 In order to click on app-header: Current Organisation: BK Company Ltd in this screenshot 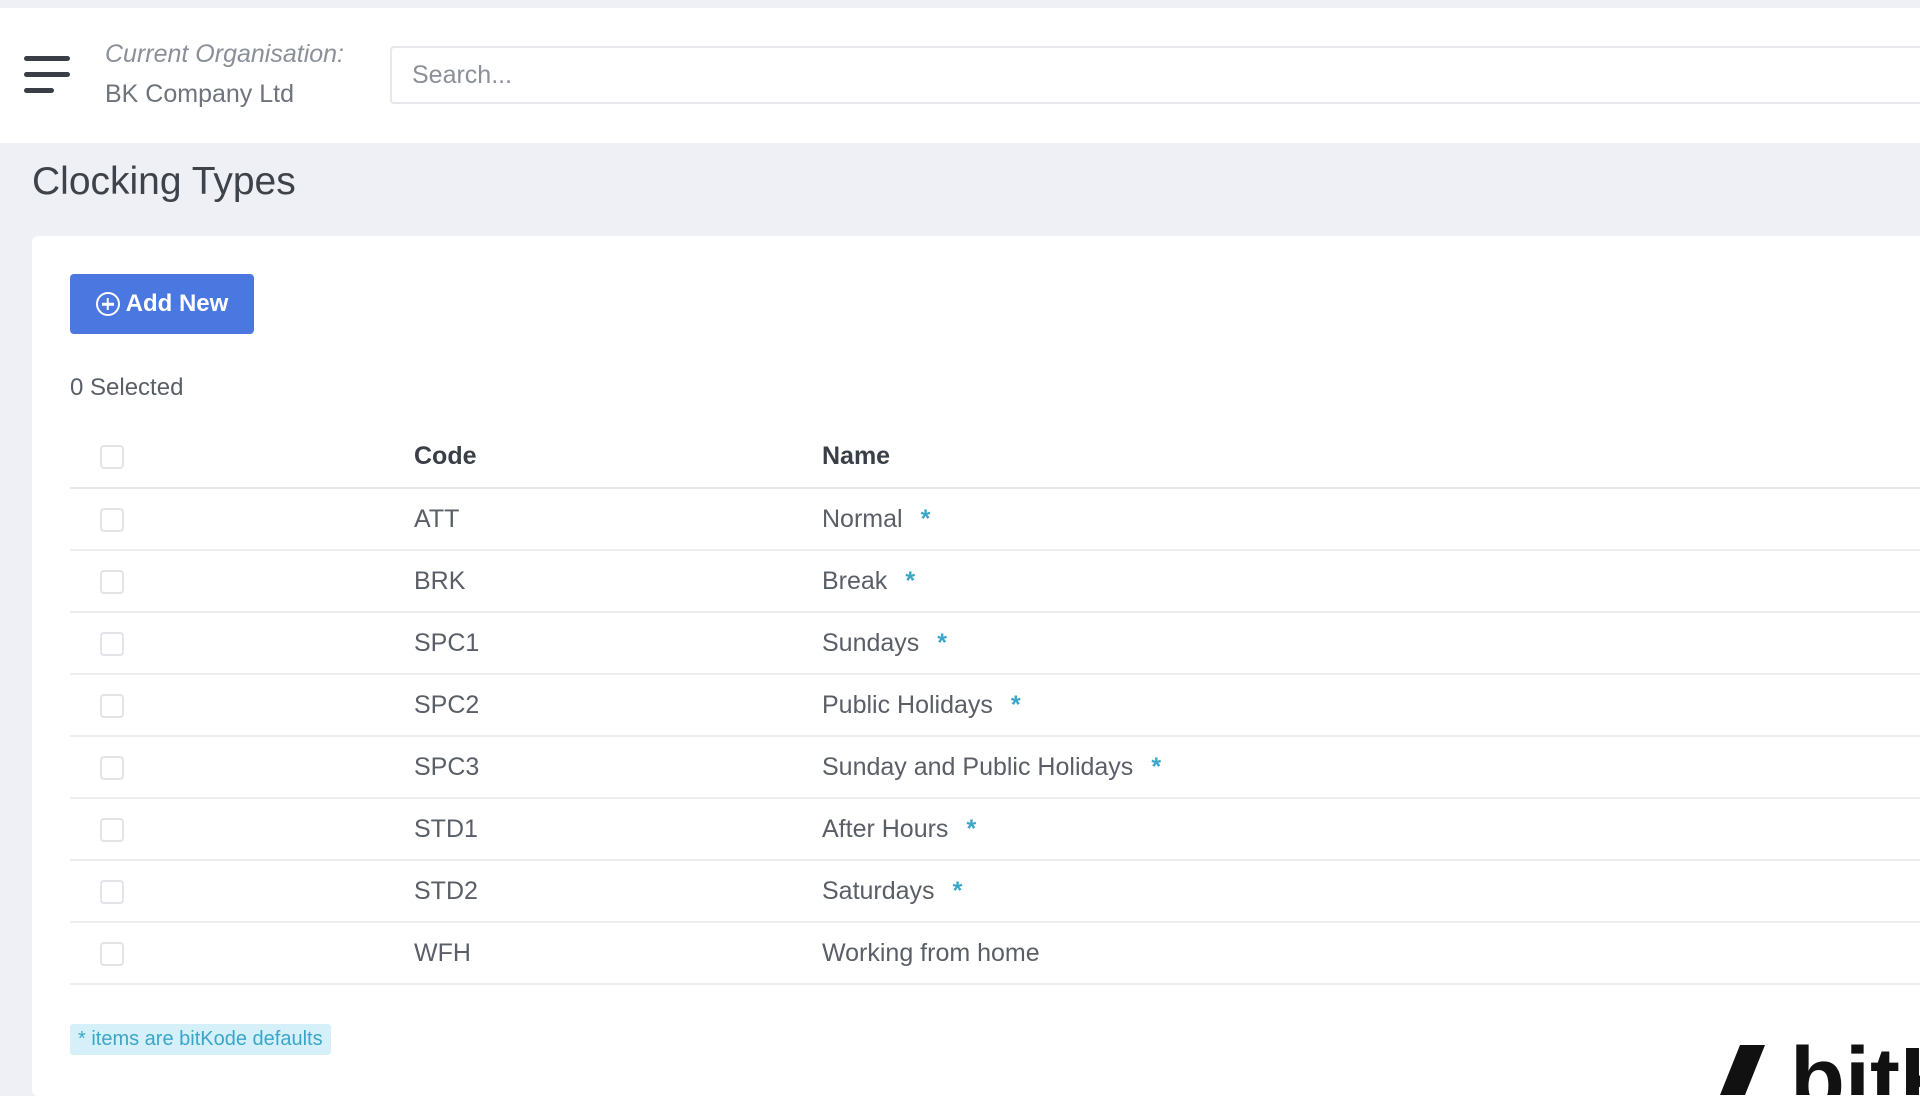, I will do `click(960, 75)`.